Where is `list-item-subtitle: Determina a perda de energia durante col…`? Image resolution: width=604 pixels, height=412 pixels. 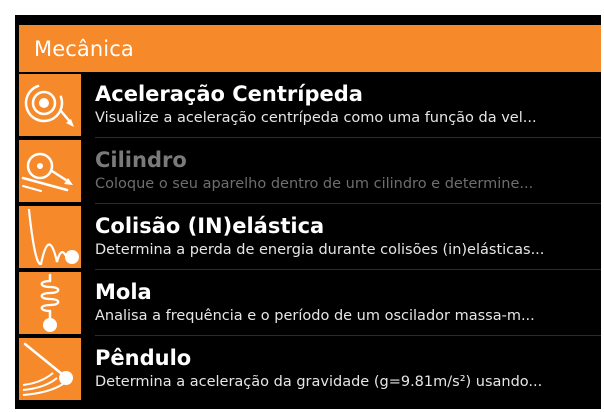 list-item-subtitle: Determina a perda de energia durante col… is located at coordinates (320, 250).